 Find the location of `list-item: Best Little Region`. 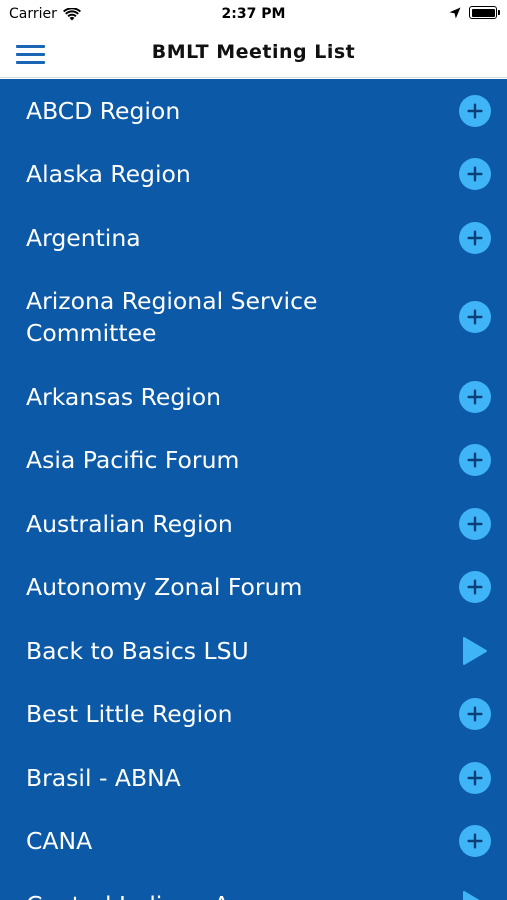

list-item: Best Little Region is located at coordinates (253, 715).